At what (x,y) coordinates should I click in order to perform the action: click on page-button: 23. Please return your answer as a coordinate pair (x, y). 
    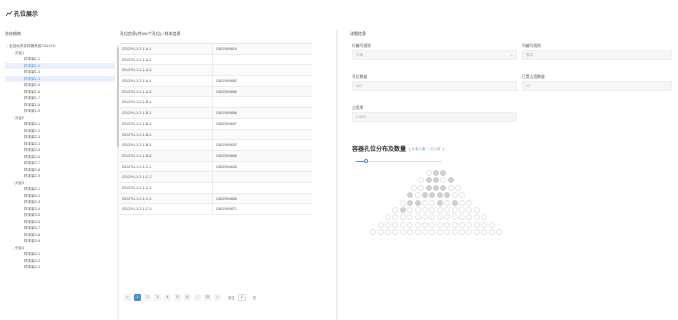
    Looking at the image, I should click on (207, 297).